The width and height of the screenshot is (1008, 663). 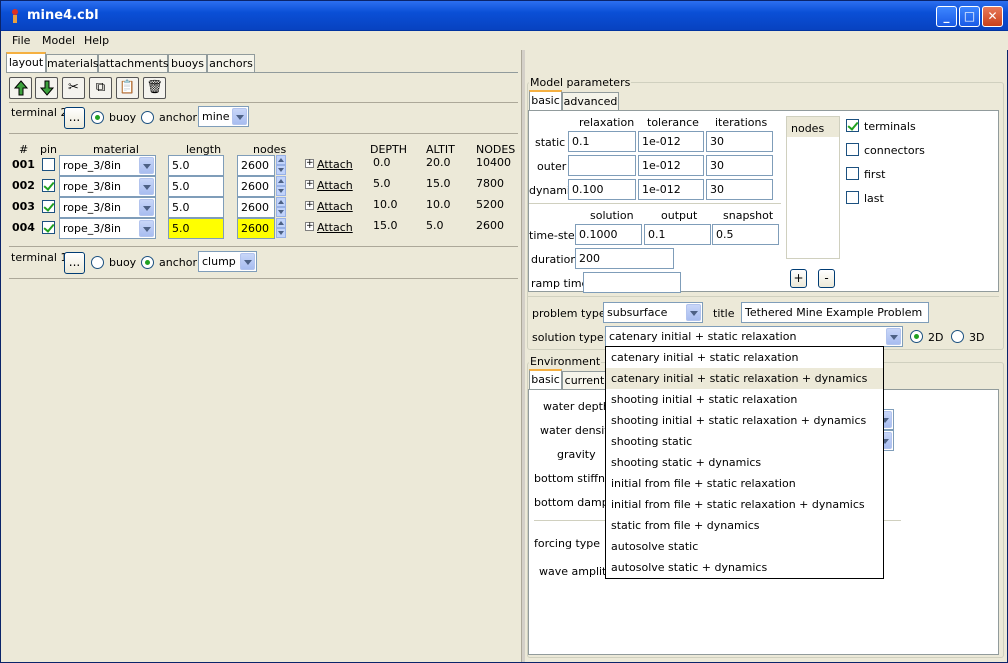 I want to click on tab-env-basic: basic, so click(x=545, y=379).